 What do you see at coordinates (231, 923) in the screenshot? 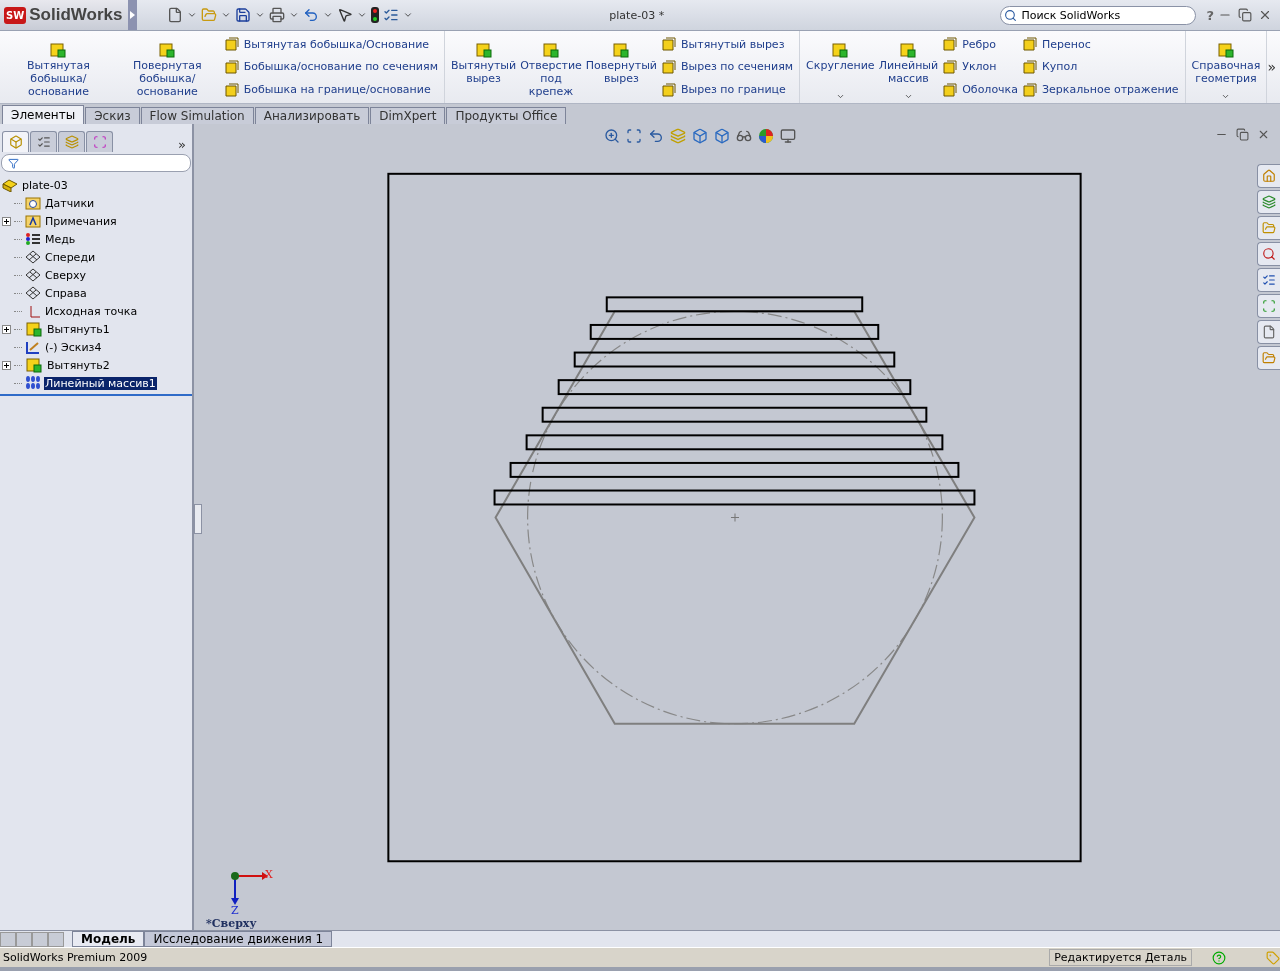
I see `view-name: *Сверху` at bounding box center [231, 923].